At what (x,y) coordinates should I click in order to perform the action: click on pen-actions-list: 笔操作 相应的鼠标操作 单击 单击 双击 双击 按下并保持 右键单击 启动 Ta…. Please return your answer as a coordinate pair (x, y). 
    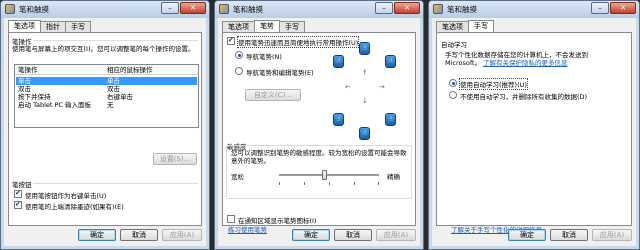
    Looking at the image, I should click on (106, 96).